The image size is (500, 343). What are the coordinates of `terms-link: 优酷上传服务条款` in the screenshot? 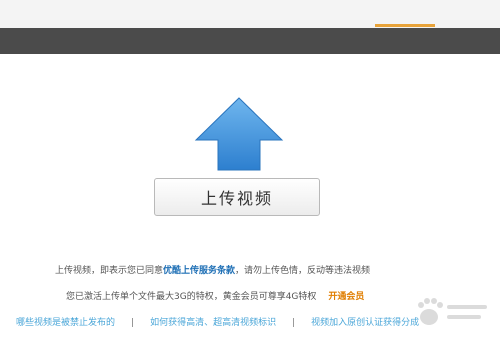 It's located at (199, 271).